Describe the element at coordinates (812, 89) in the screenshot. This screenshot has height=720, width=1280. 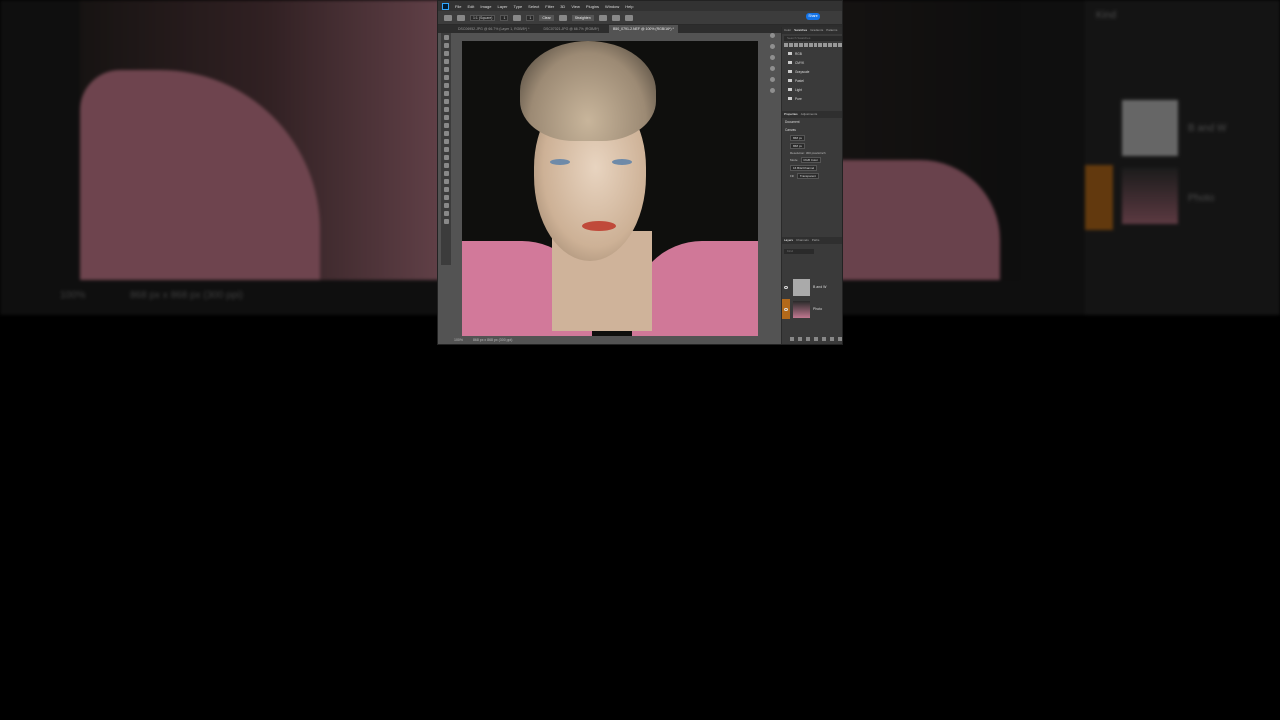
I see `swatch-folder-light: Light` at that location.